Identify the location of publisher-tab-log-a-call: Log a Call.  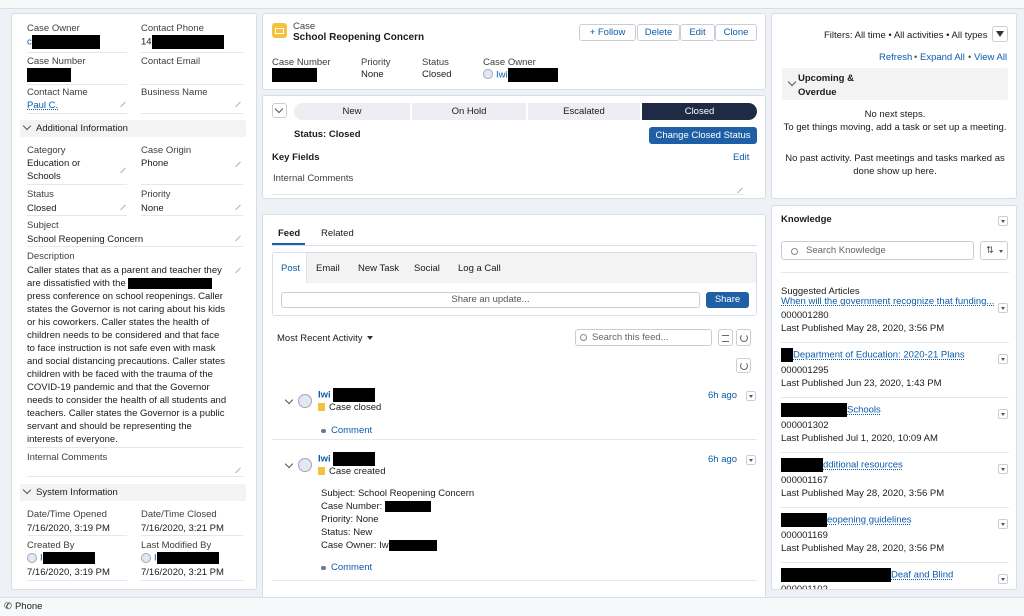
(479, 268).